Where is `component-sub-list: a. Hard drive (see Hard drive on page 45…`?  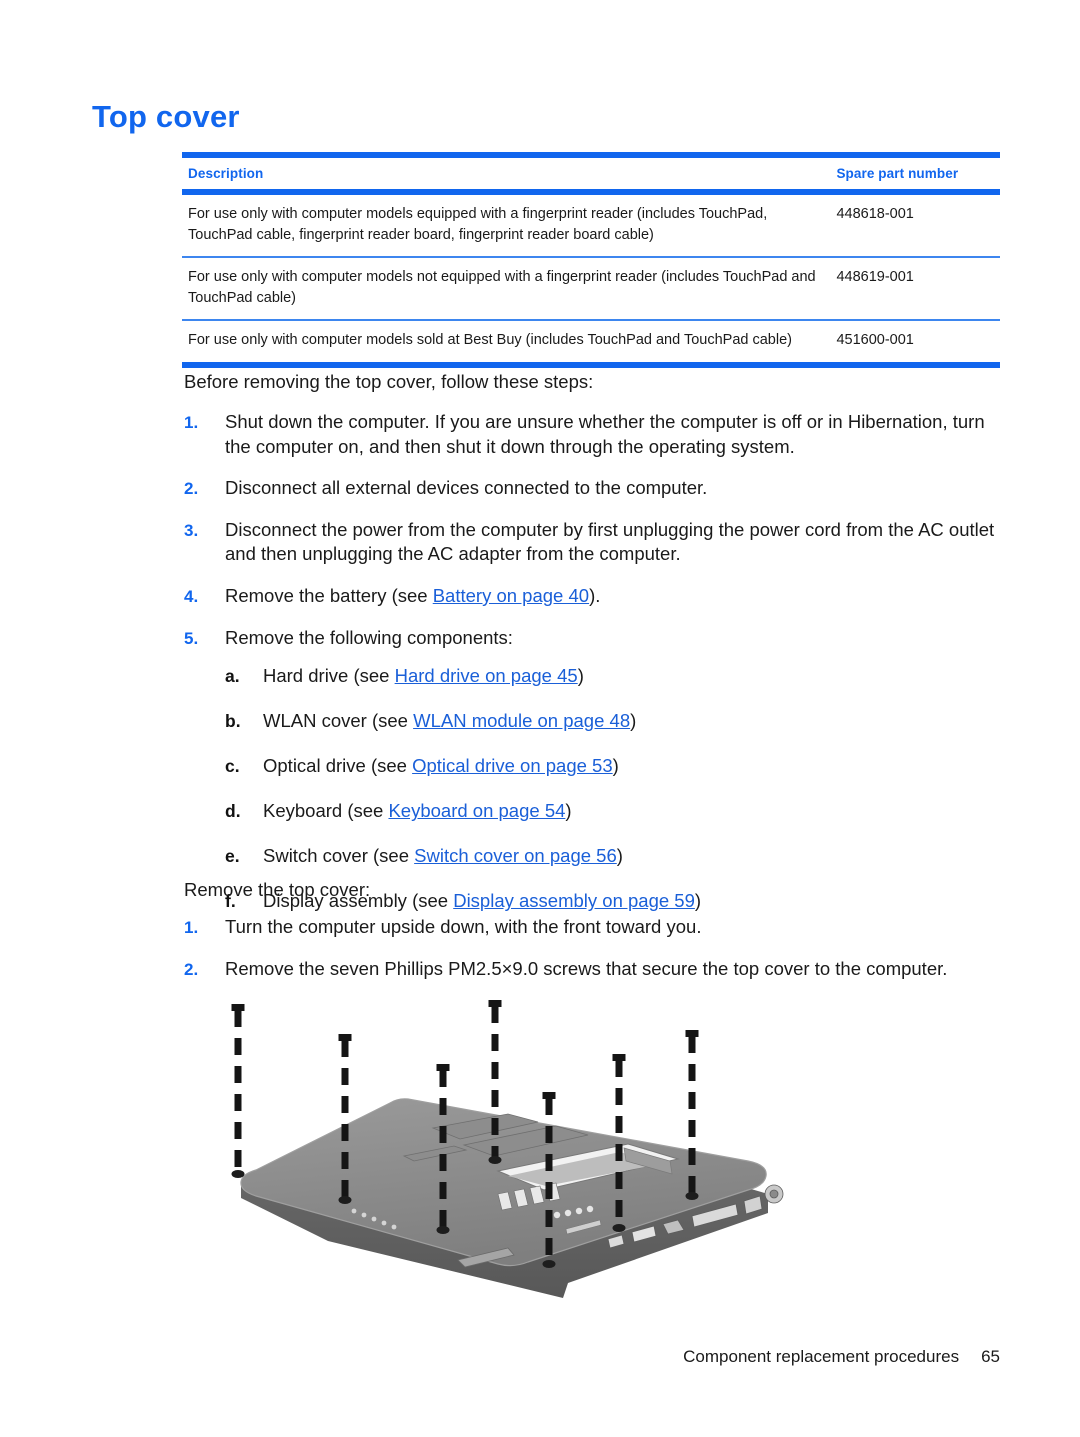 component-sub-list: a. Hard drive (see Hard drive on page 45… is located at coordinates (619, 788).